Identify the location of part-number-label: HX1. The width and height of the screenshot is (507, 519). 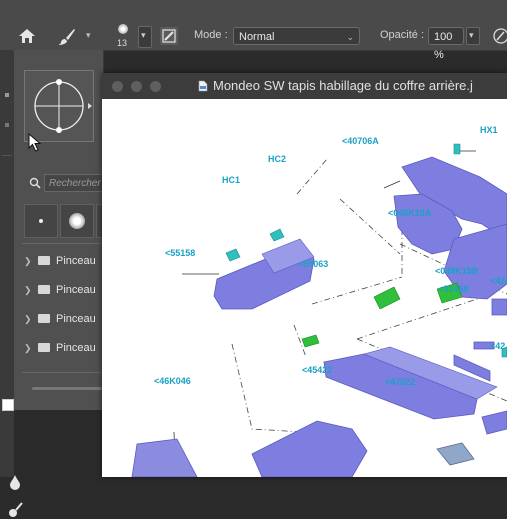
(489, 130).